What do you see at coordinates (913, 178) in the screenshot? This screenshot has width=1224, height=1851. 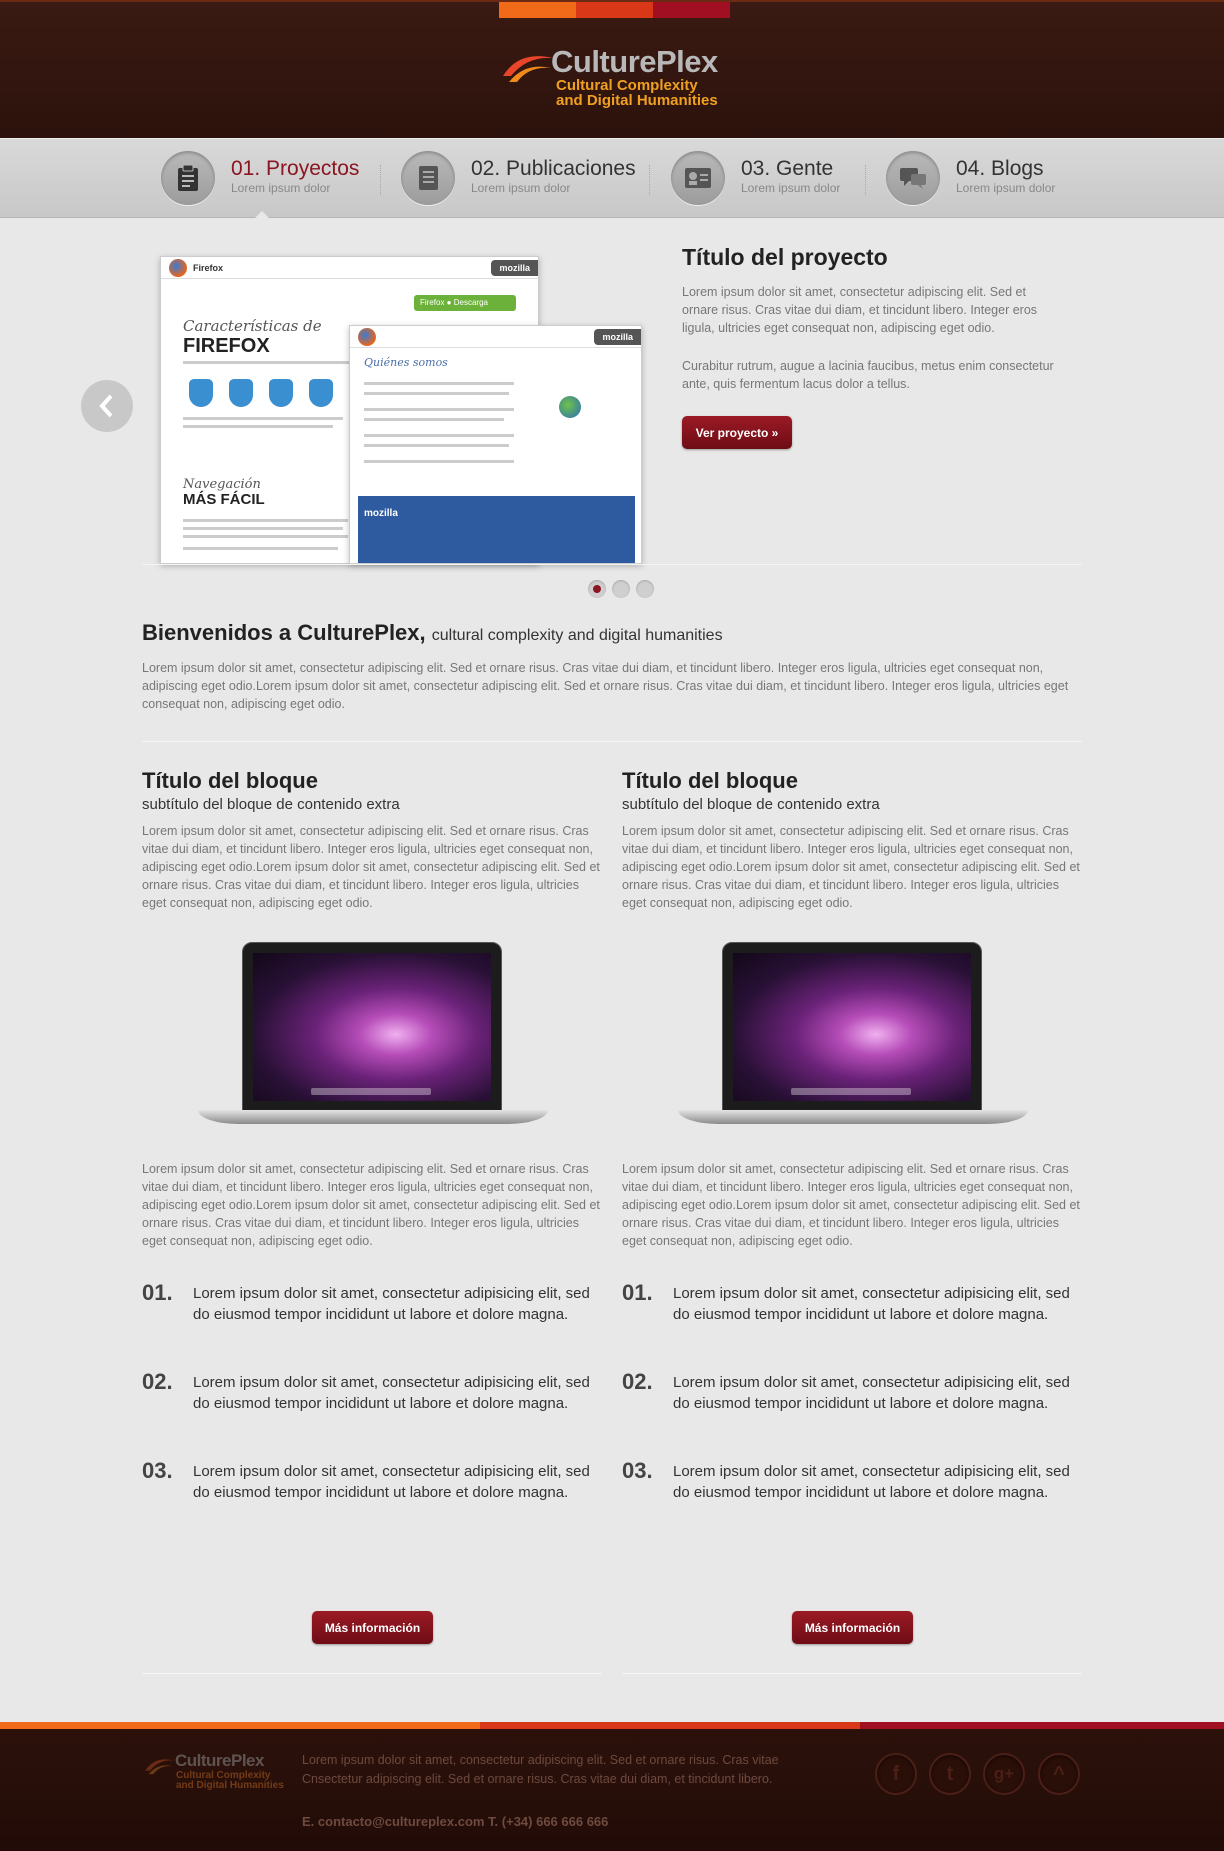 I see `chat-bubbles-icon` at bounding box center [913, 178].